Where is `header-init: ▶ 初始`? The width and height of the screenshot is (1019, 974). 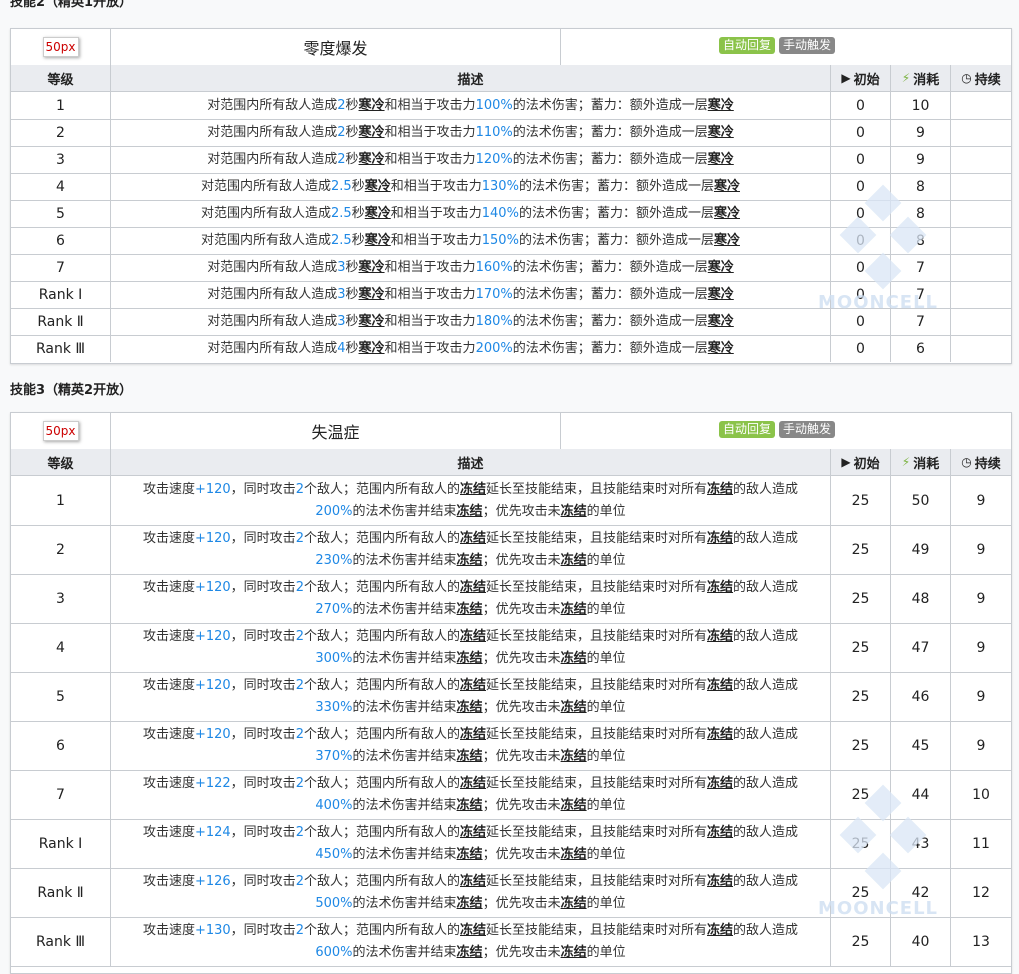
header-init: ▶ 初始 is located at coordinates (861, 78).